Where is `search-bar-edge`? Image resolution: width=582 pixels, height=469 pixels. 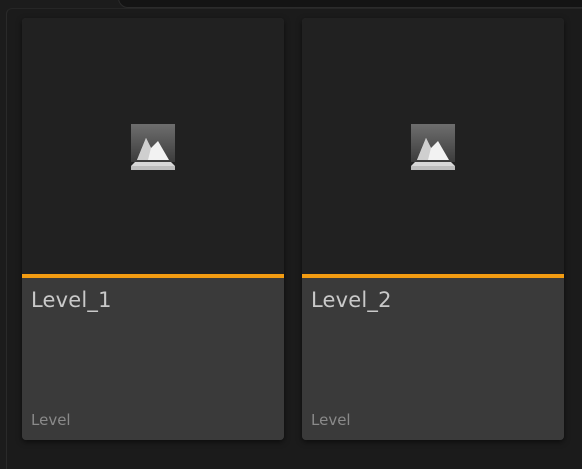
search-bar-edge is located at coordinates (350, 4).